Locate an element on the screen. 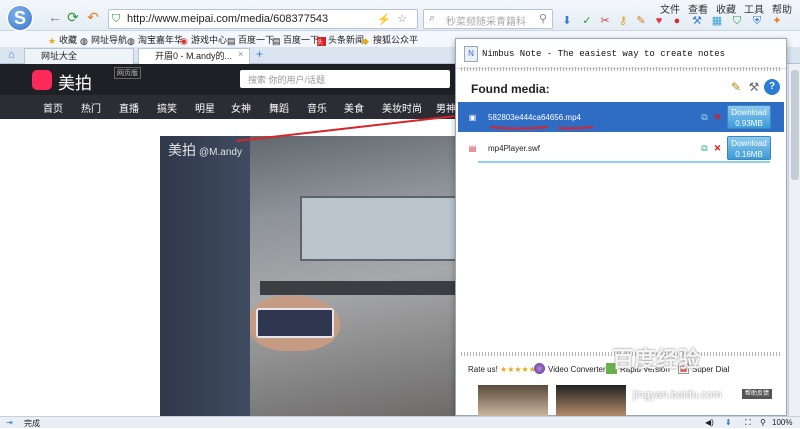 This screenshot has height=429, width=800. star-icon: ★ is located at coordinates (52, 41).